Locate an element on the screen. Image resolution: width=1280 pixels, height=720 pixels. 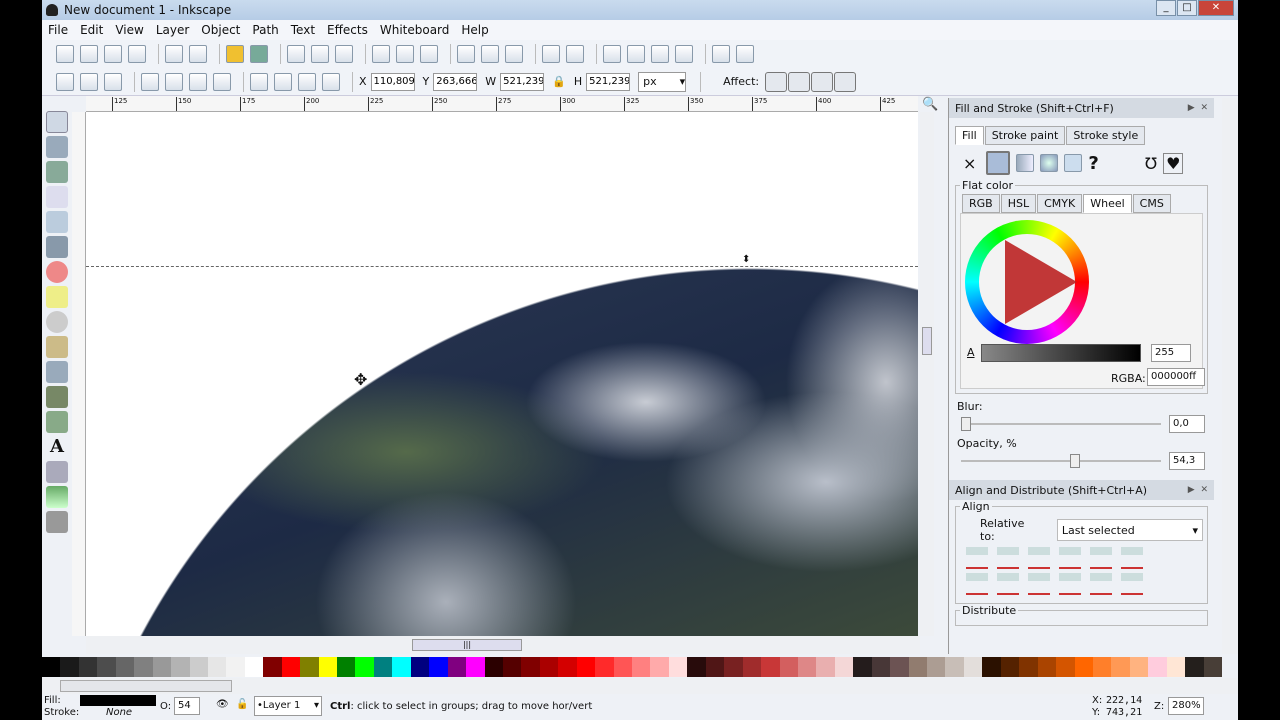
document-properties-icon is located at coordinates (745, 54).